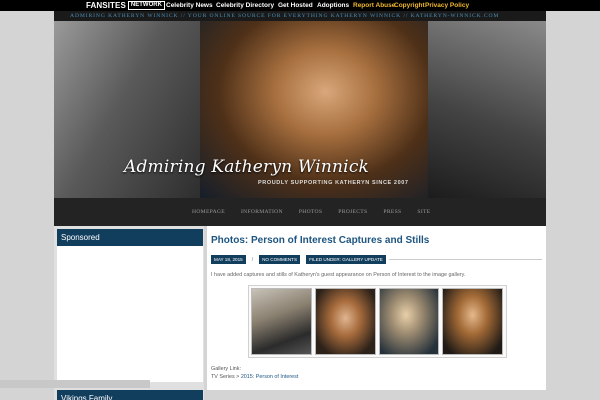 The image size is (600, 400). What do you see at coordinates (226, 377) in the screenshot?
I see `gallery-path-prefix: TV Series >` at bounding box center [226, 377].